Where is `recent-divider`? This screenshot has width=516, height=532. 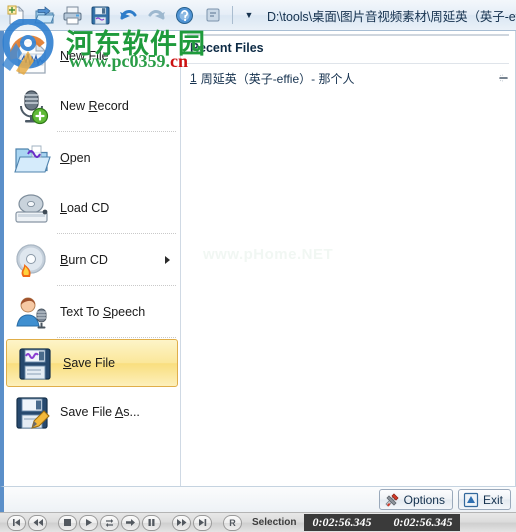
recent-divider is located at coordinates (348, 63).